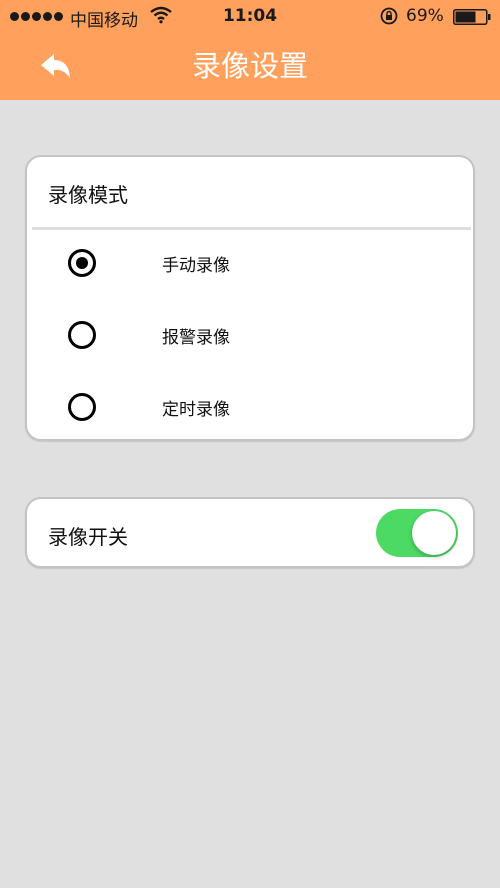  I want to click on rotation-lock-icon, so click(389, 18).